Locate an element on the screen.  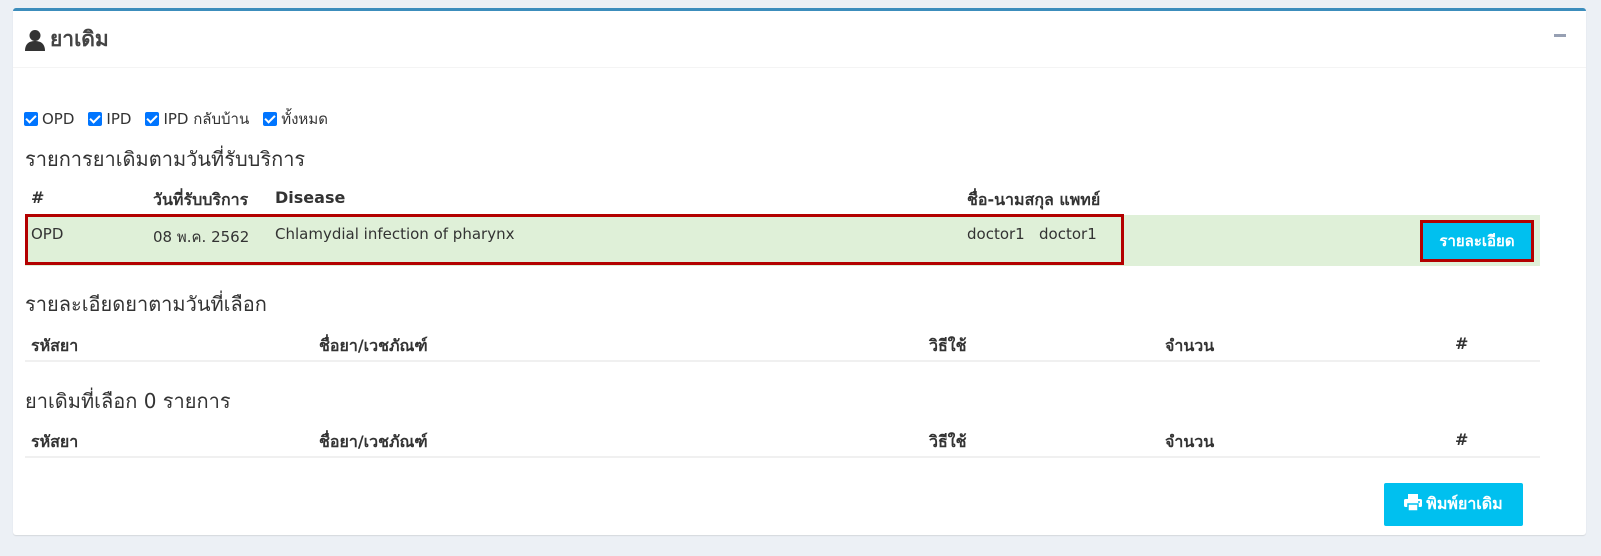
user-icon is located at coordinates (35, 40).